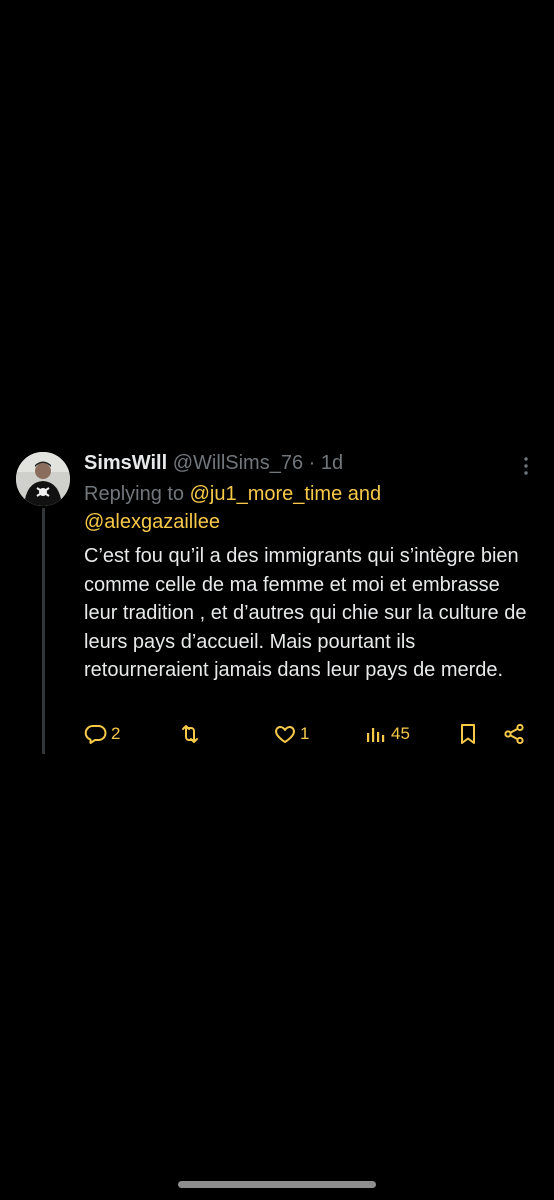 The width and height of the screenshot is (554, 1200). Describe the element at coordinates (152, 522) in the screenshot. I see `mention-user2: @alexgazaillee` at that location.